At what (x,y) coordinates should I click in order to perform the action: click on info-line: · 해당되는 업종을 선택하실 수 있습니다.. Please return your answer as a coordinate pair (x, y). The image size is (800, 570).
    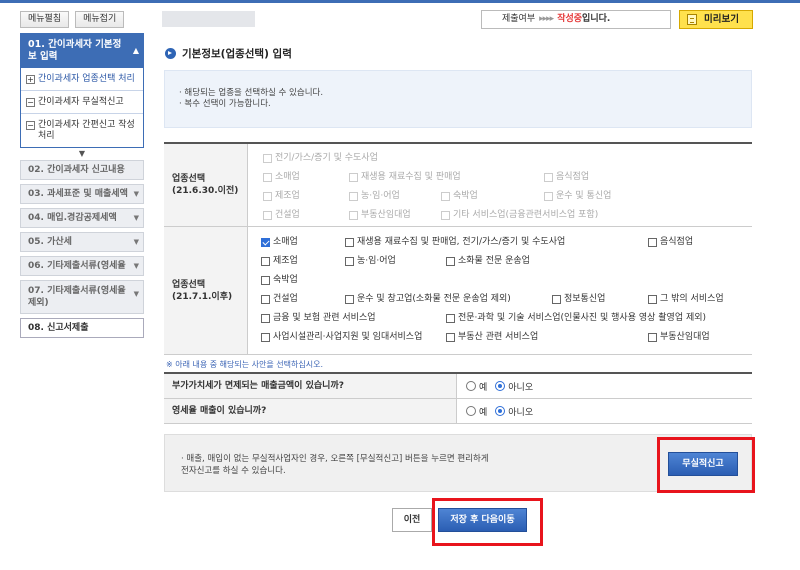
    Looking at the image, I should click on (251, 93).